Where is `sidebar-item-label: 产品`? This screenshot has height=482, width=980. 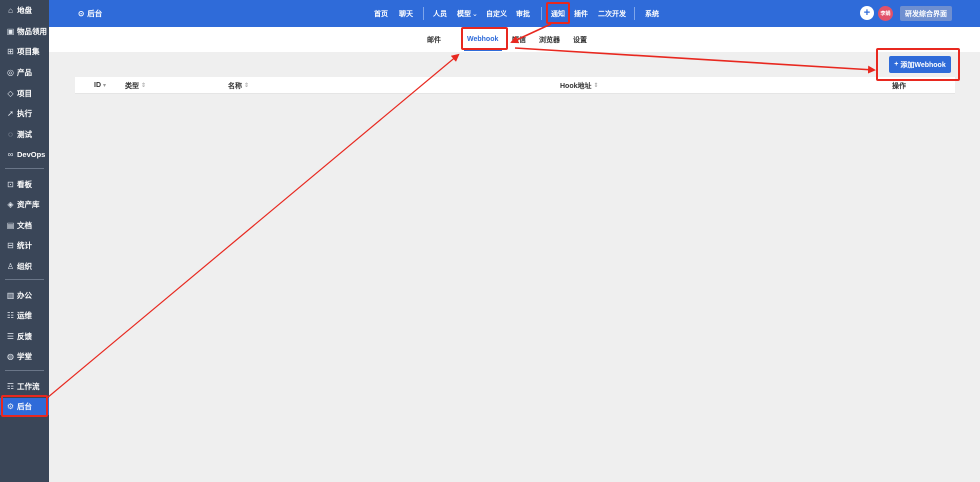
sidebar-item-label: 产品 is located at coordinates (24, 72).